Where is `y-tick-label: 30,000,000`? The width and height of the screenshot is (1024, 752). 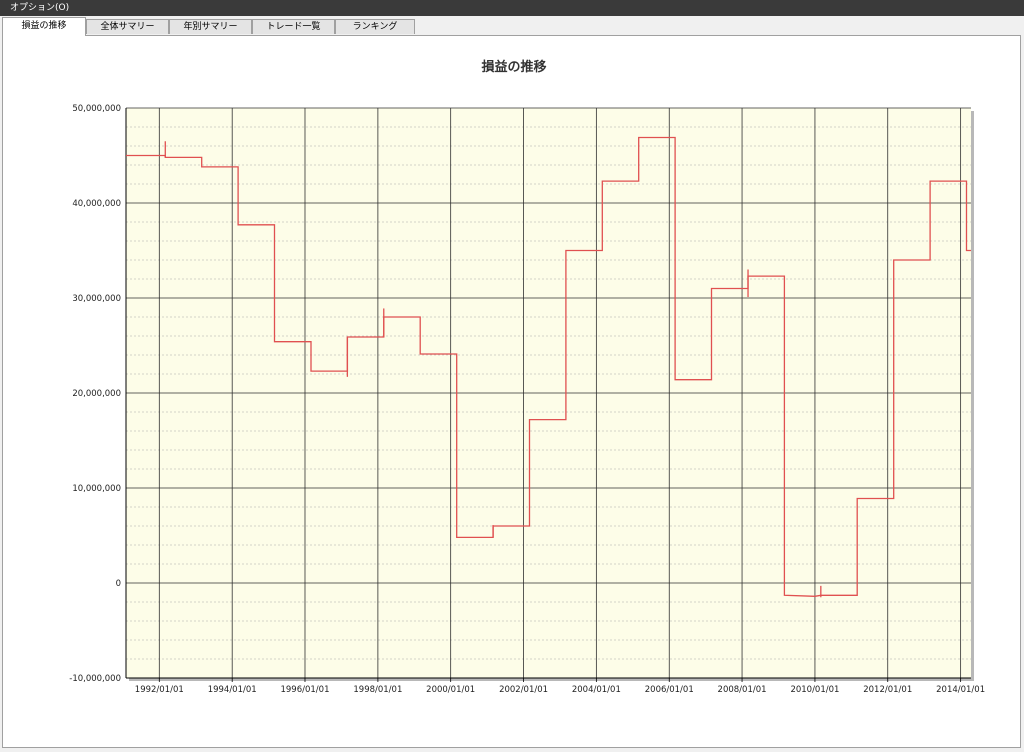 y-tick-label: 30,000,000 is located at coordinates (96, 299).